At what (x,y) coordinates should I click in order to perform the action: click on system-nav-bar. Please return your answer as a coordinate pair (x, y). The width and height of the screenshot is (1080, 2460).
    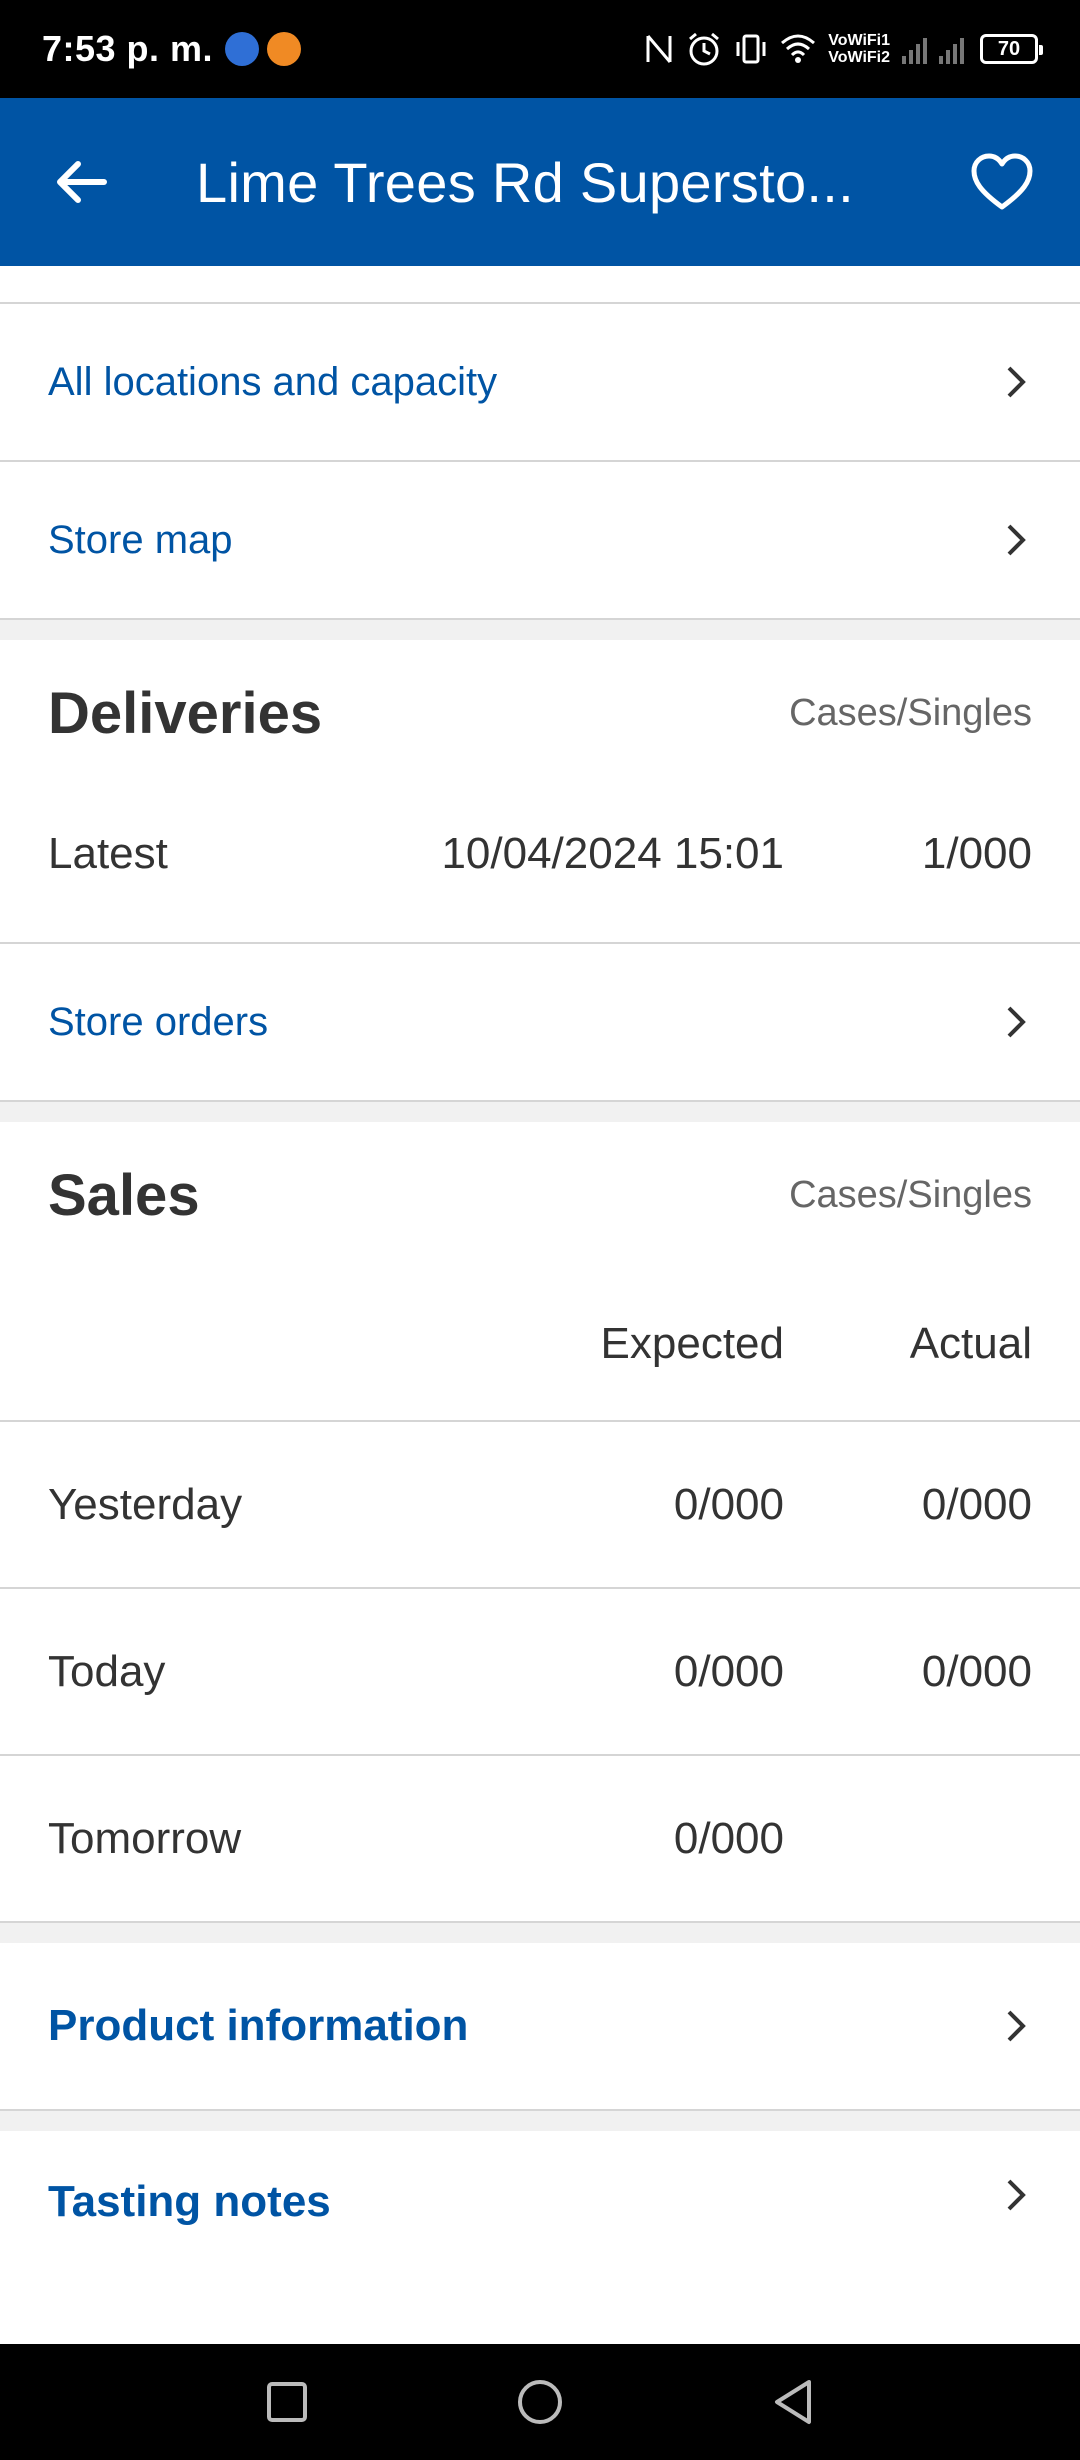
    Looking at the image, I should click on (540, 2402).